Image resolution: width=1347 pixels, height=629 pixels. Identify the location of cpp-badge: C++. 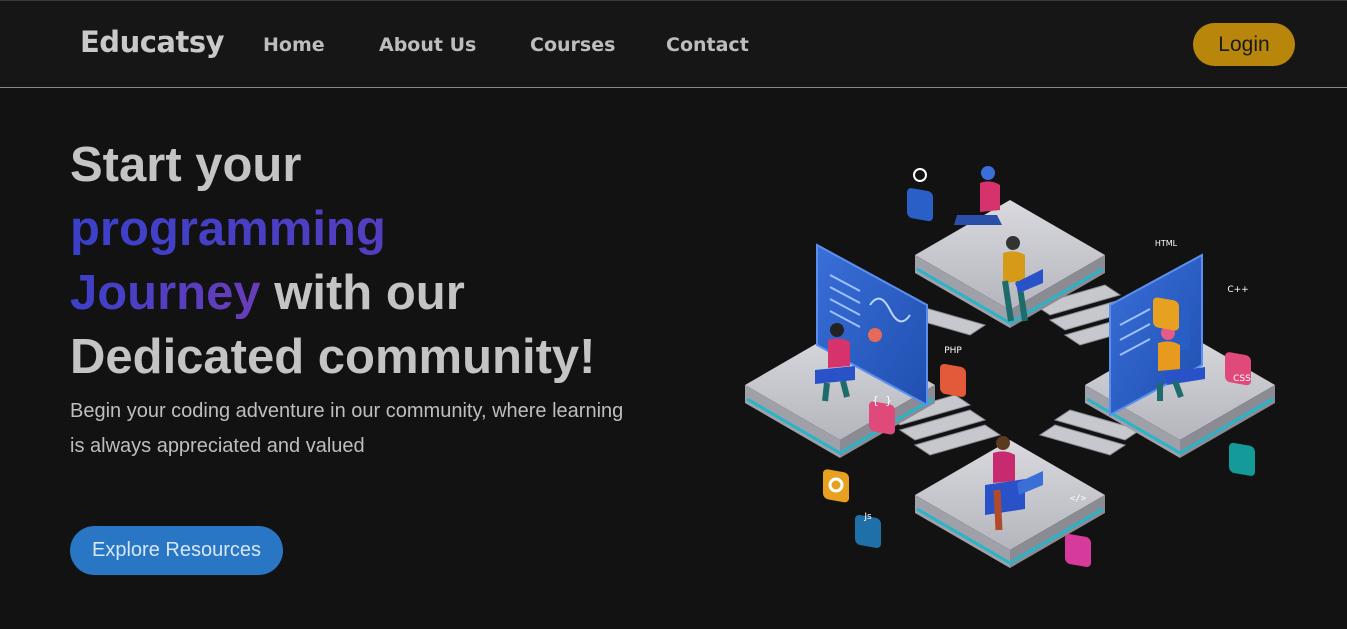
(1238, 335).